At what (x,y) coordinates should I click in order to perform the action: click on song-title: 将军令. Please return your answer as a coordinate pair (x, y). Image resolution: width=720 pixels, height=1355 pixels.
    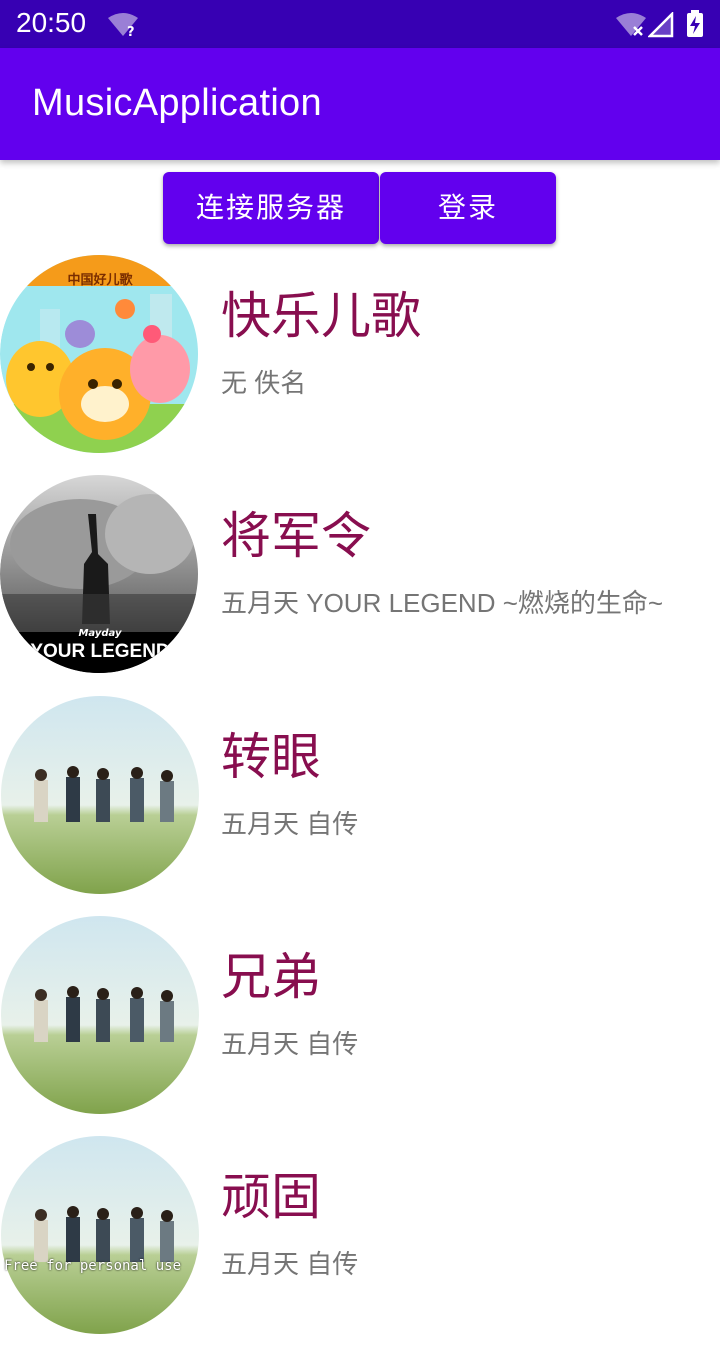
    Looking at the image, I should click on (296, 536).